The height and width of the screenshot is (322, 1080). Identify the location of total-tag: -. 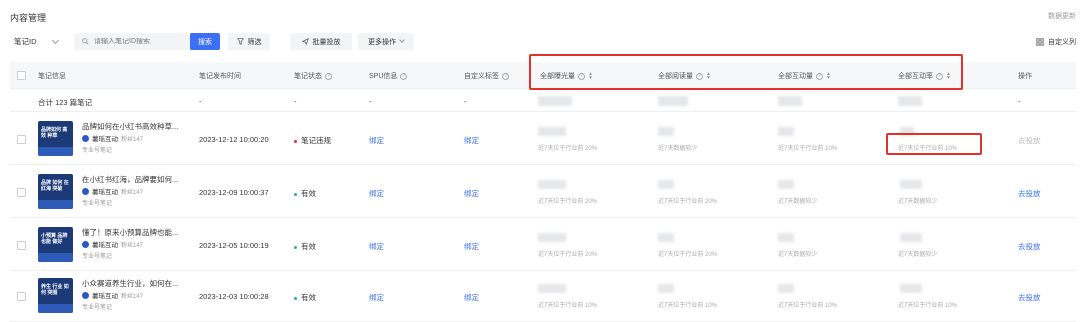
(465, 101).